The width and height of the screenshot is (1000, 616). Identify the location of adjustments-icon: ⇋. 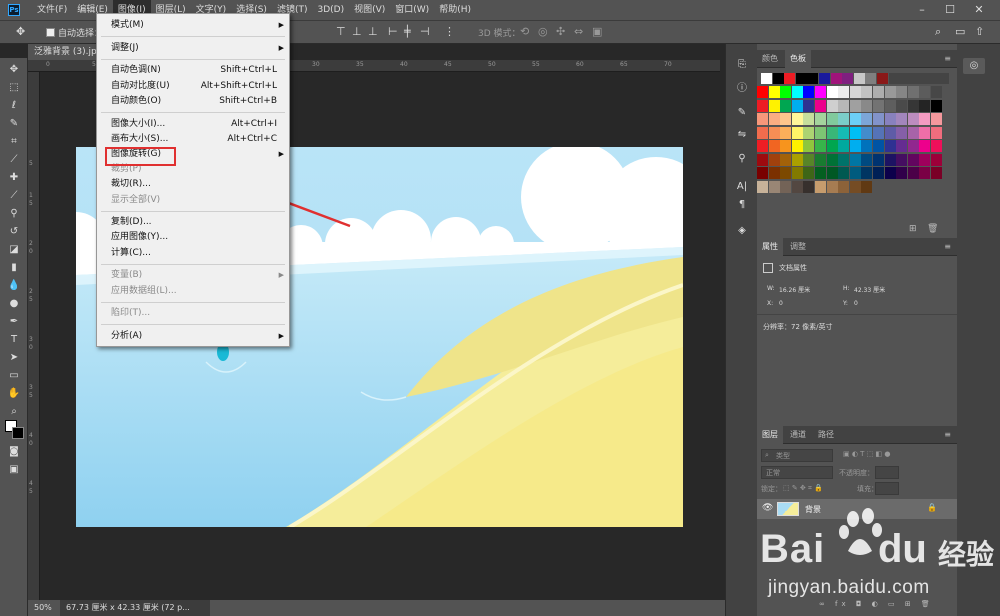
(742, 135).